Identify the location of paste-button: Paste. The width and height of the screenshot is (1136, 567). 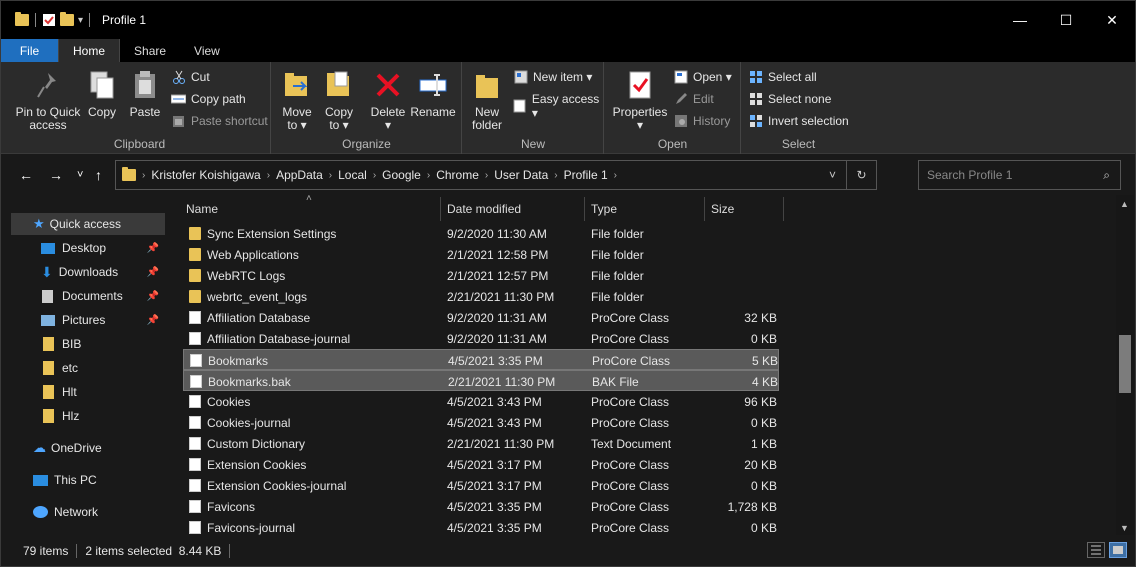
(145, 93).